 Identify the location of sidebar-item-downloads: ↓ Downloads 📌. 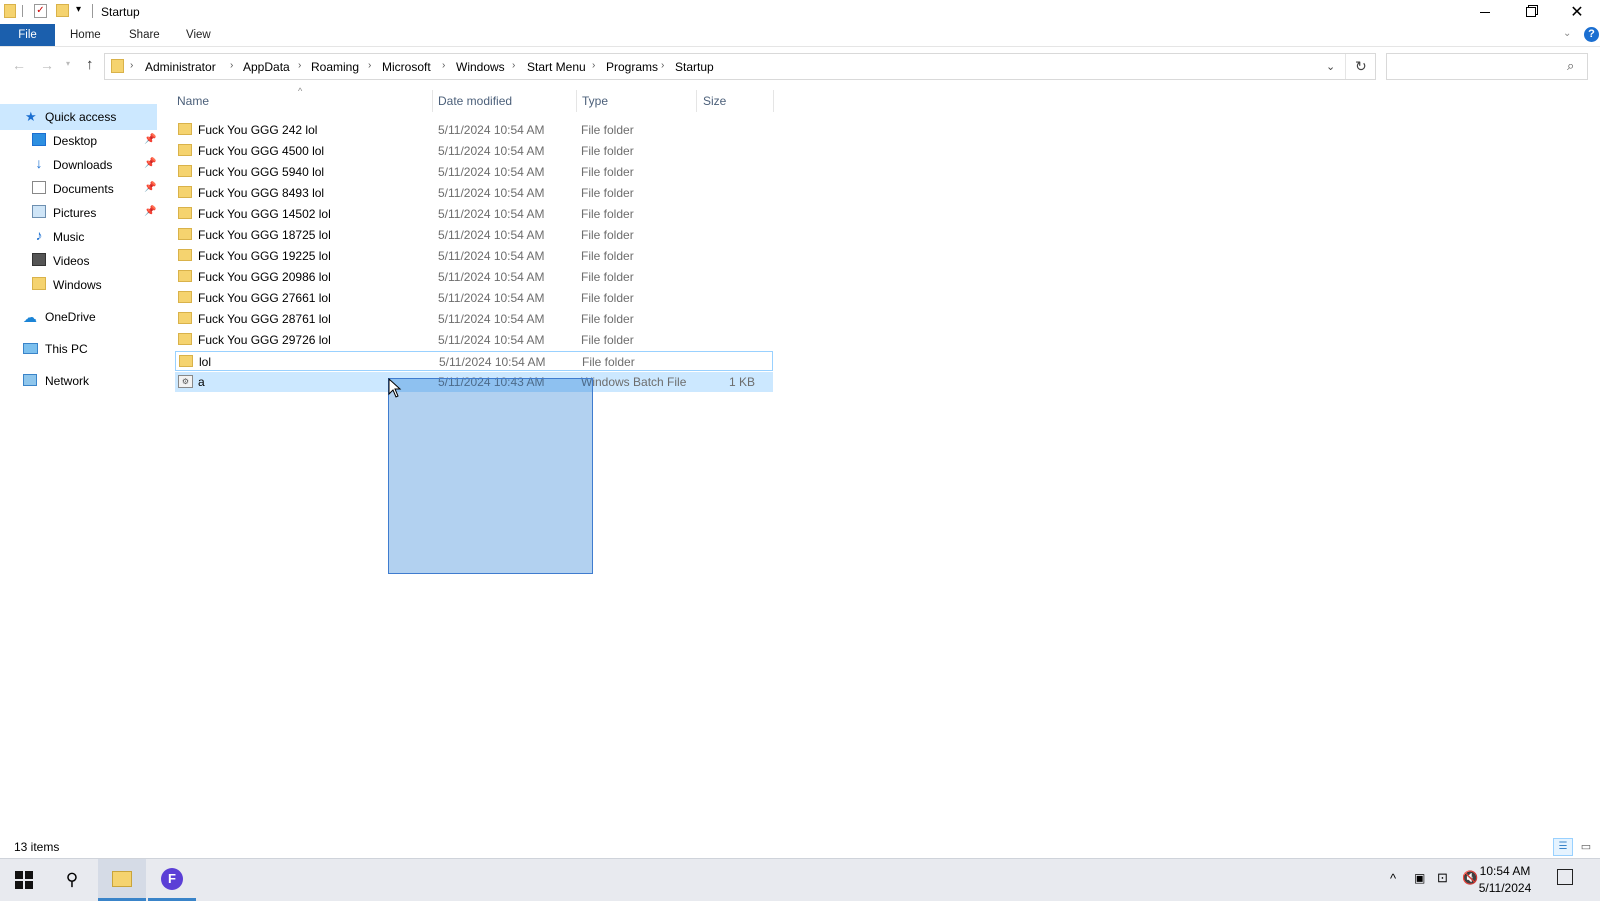
(78, 165).